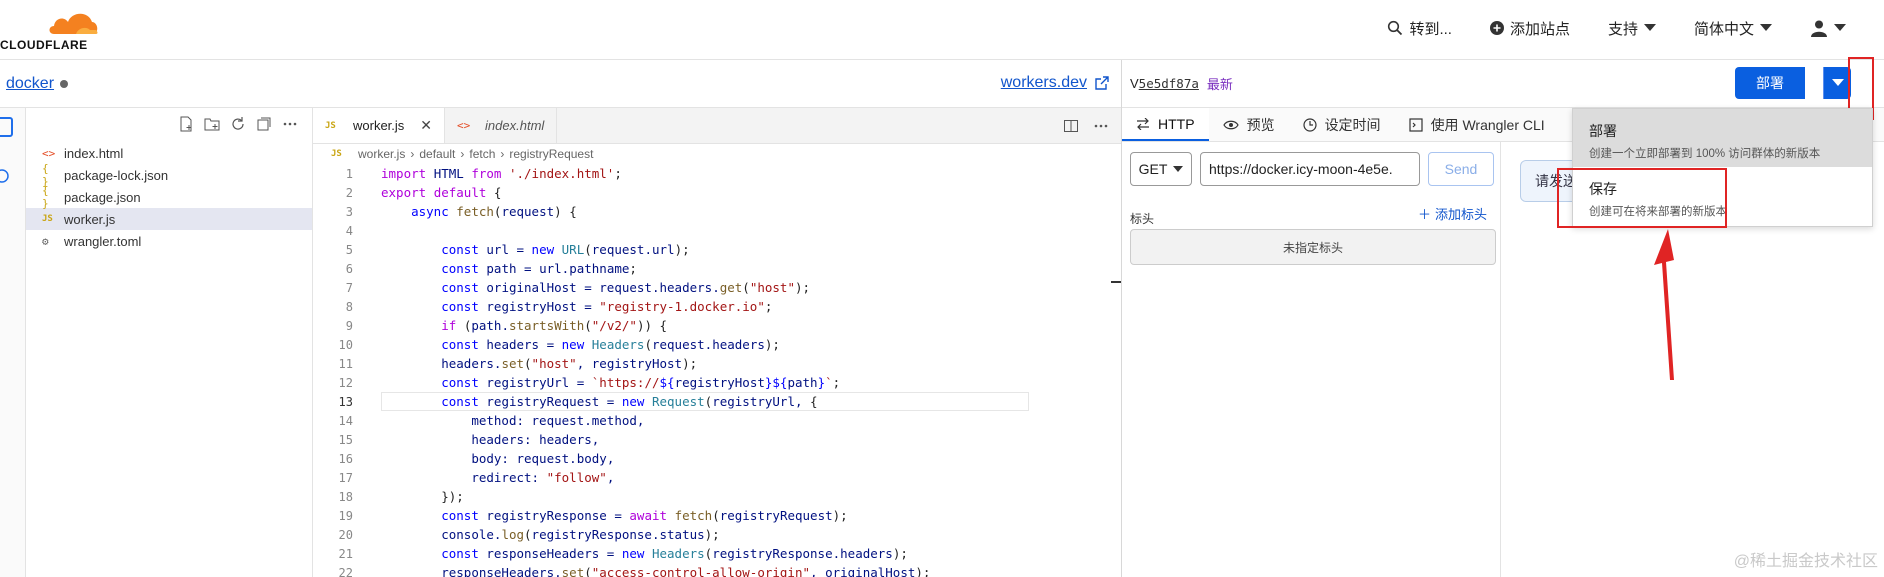 The image size is (1884, 577). I want to click on breadcrumb-item: fetch, so click(482, 154).